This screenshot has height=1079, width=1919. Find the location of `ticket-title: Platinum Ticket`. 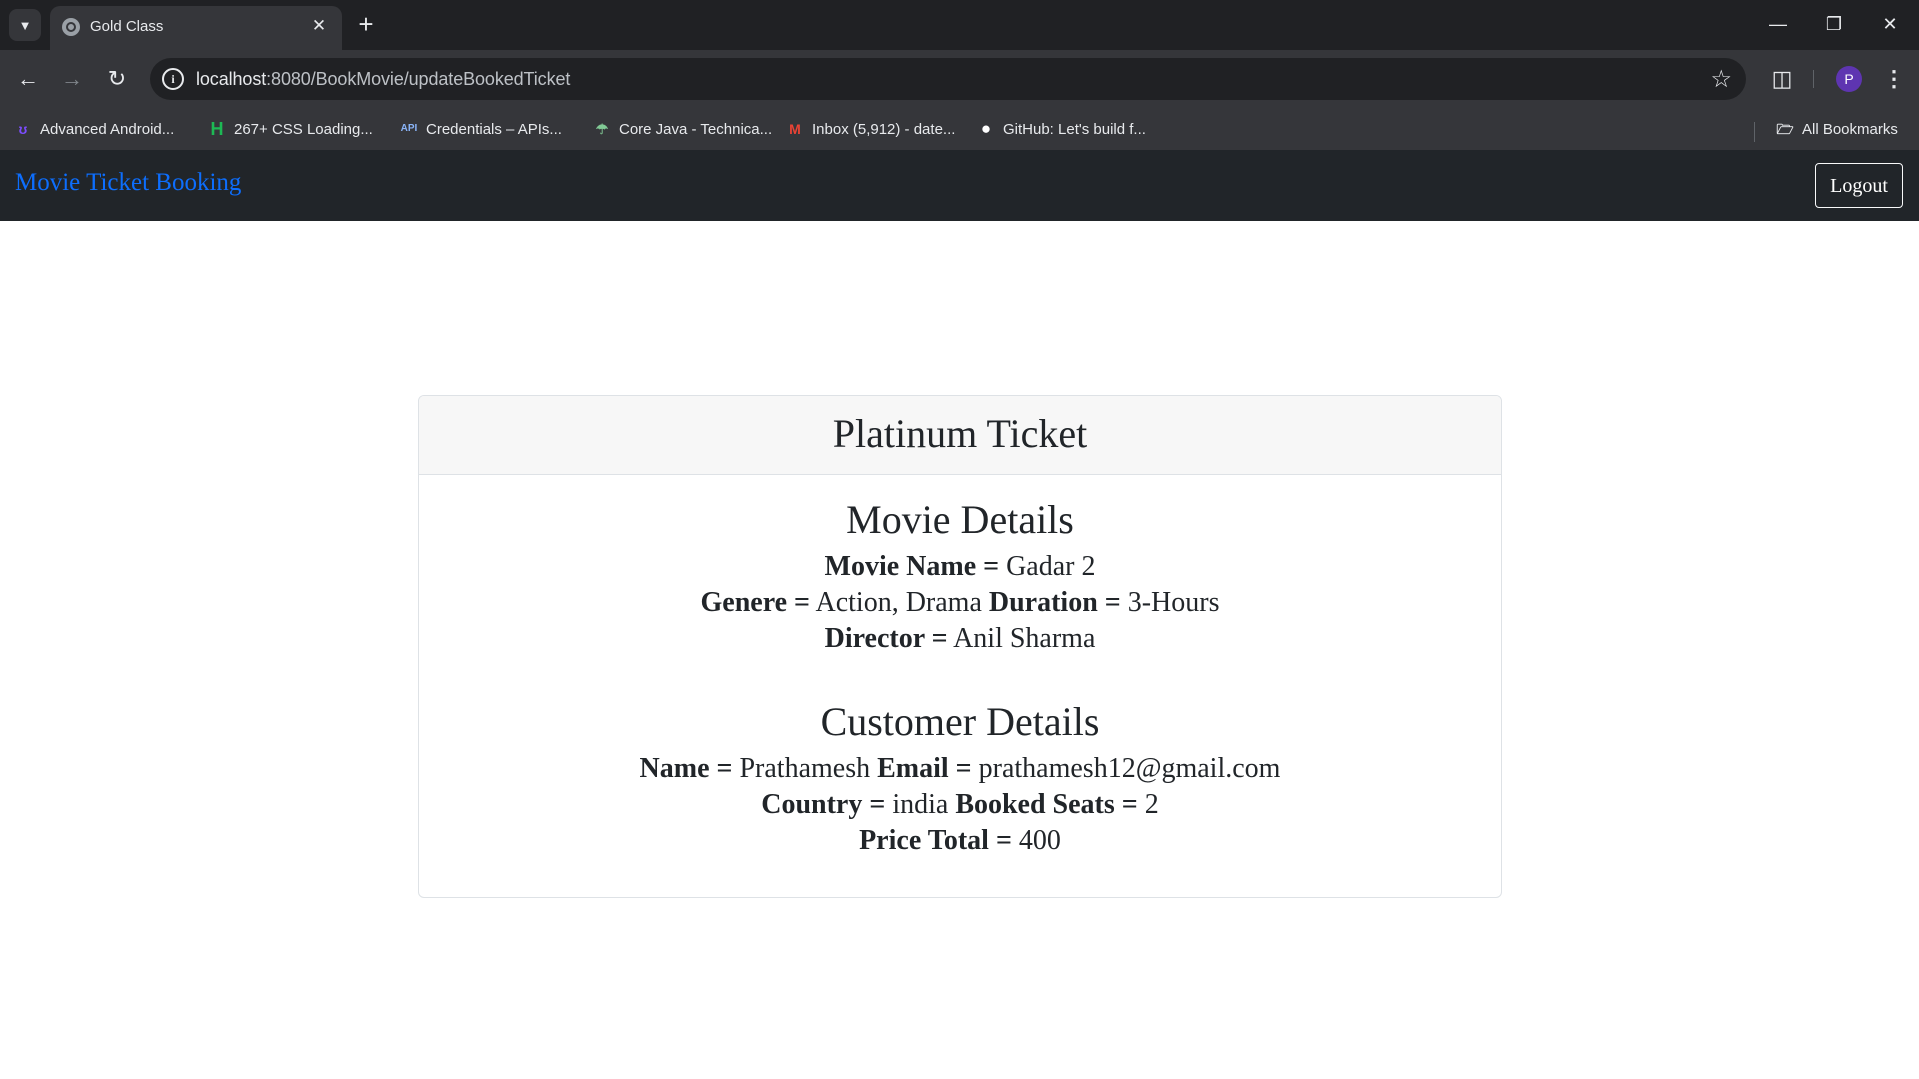

ticket-title: Platinum Ticket is located at coordinates (960, 435).